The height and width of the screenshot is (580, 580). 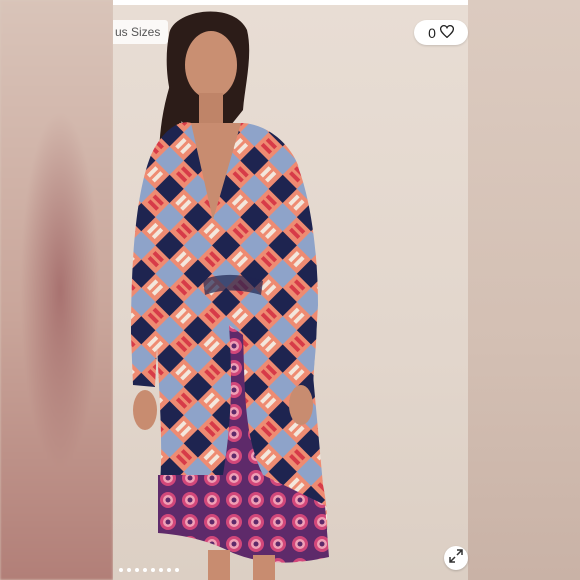 What do you see at coordinates (432, 32) in the screenshot?
I see `like-count: 0` at bounding box center [432, 32].